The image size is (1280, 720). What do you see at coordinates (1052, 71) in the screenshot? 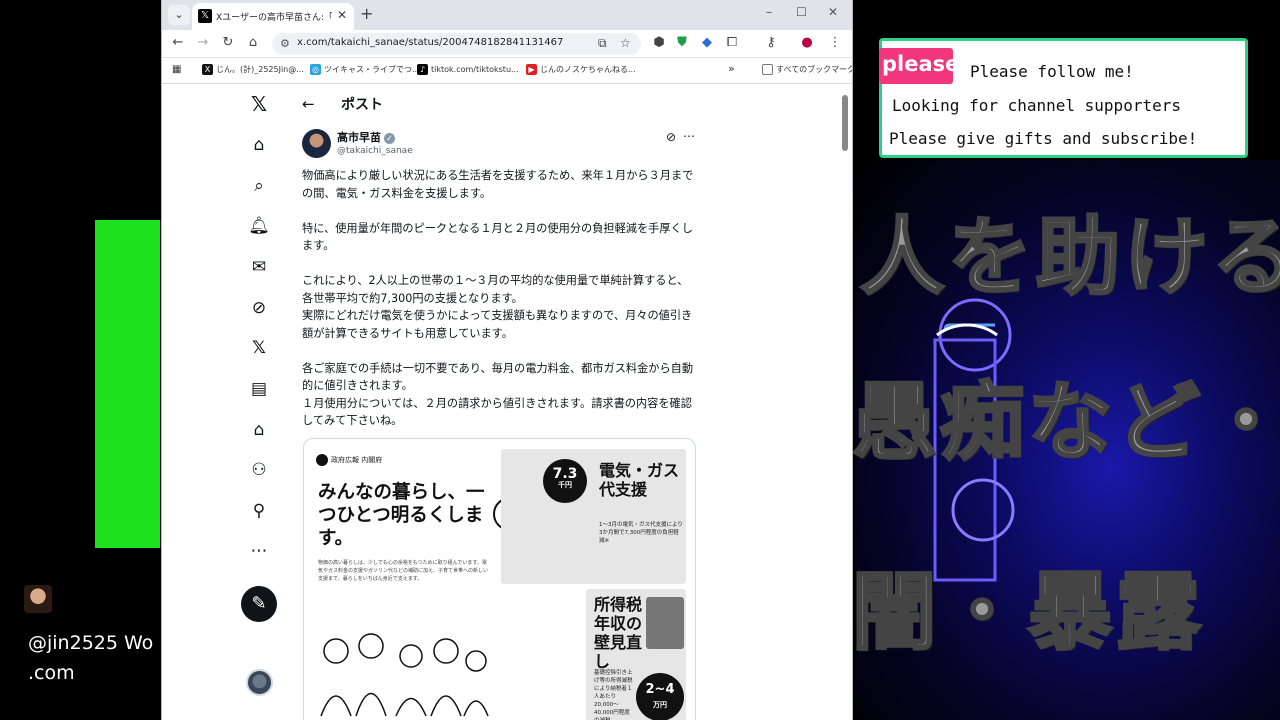
I see `promo-line-1: Please follow me!` at bounding box center [1052, 71].